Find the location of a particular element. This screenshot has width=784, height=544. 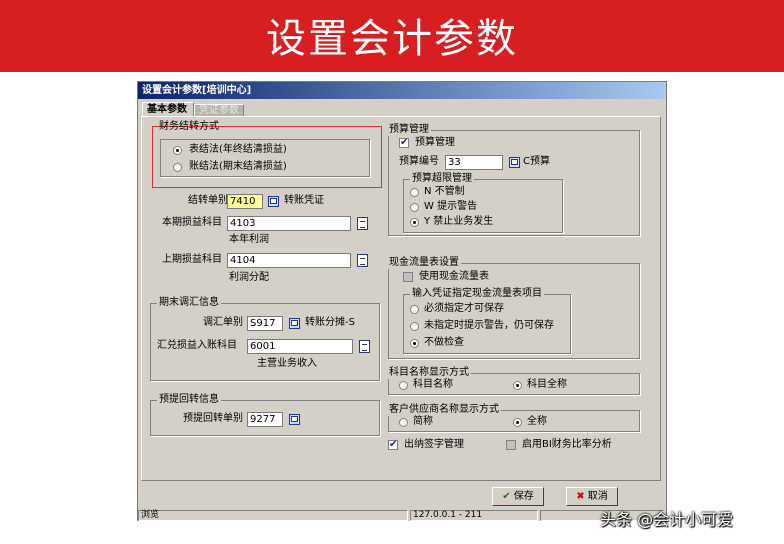

exchange-account-input: 6001 is located at coordinates (300, 346).